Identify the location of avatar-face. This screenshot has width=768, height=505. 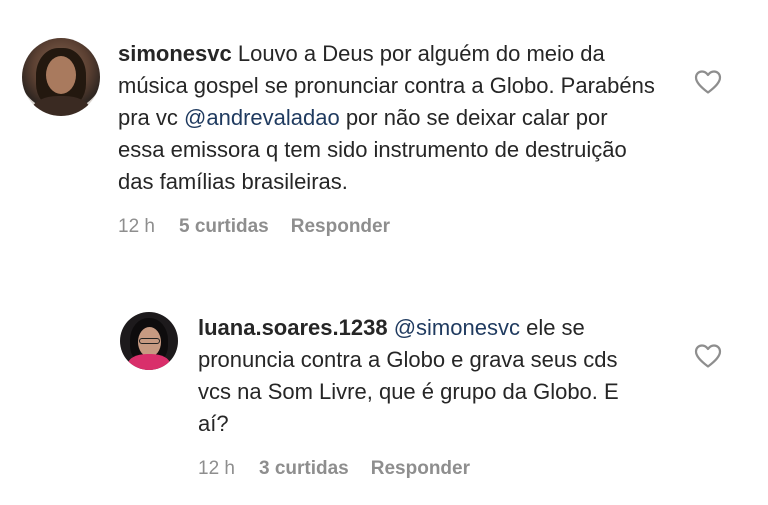
(61, 75).